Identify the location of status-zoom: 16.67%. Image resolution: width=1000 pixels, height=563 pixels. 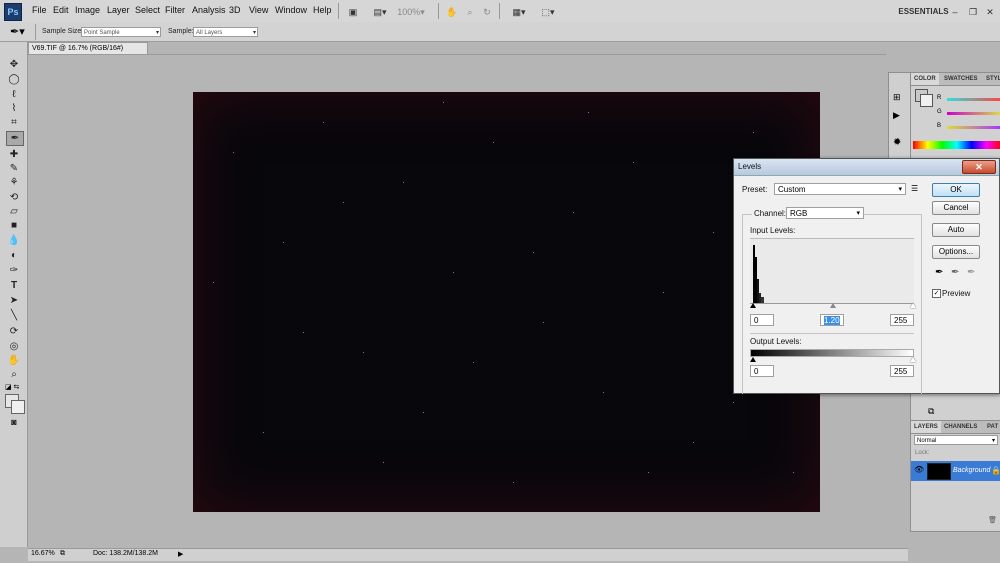
(43, 553).